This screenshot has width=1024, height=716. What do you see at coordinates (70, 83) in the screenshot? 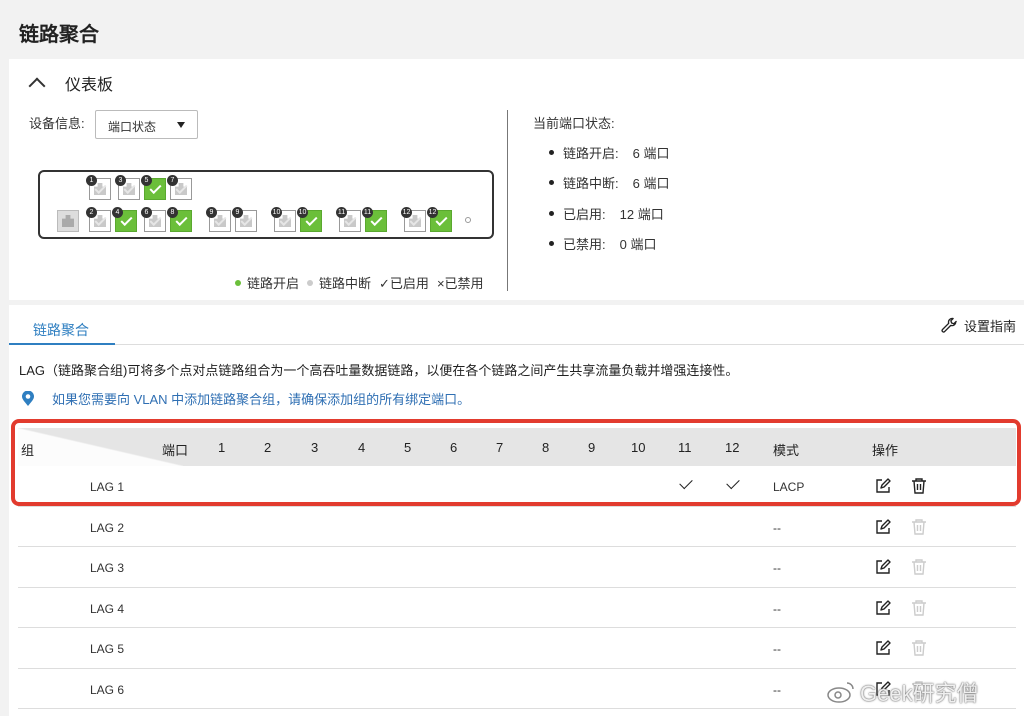
I see `dashboard-header: 仪表板` at bounding box center [70, 83].